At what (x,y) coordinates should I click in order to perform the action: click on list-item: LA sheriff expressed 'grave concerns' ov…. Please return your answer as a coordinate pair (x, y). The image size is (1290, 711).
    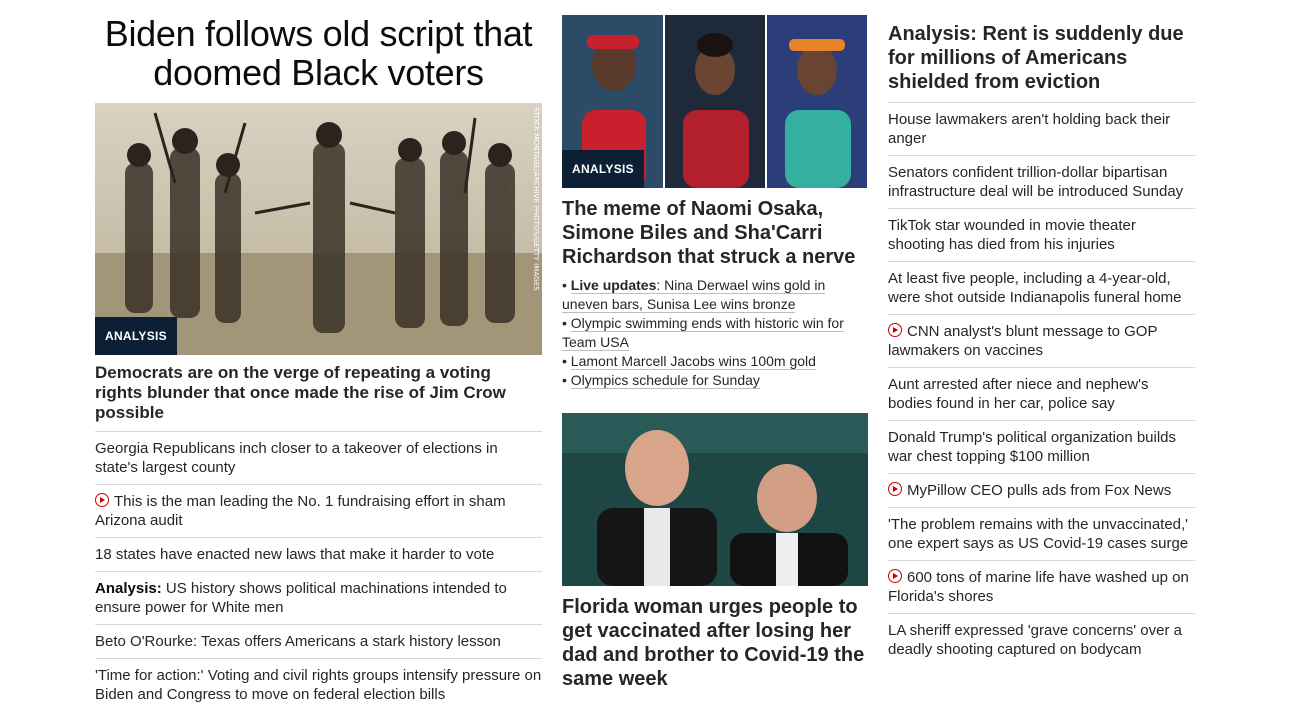
    Looking at the image, I should click on (1041, 640).